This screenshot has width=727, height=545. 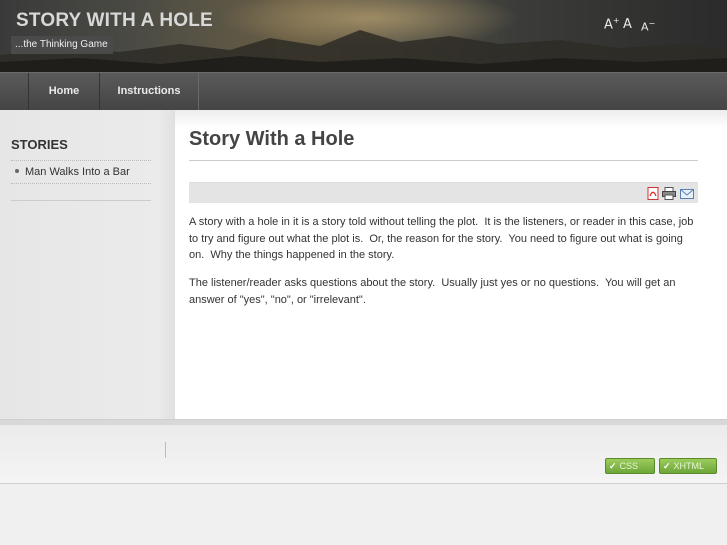 I want to click on pdf-icon, so click(x=653, y=193).